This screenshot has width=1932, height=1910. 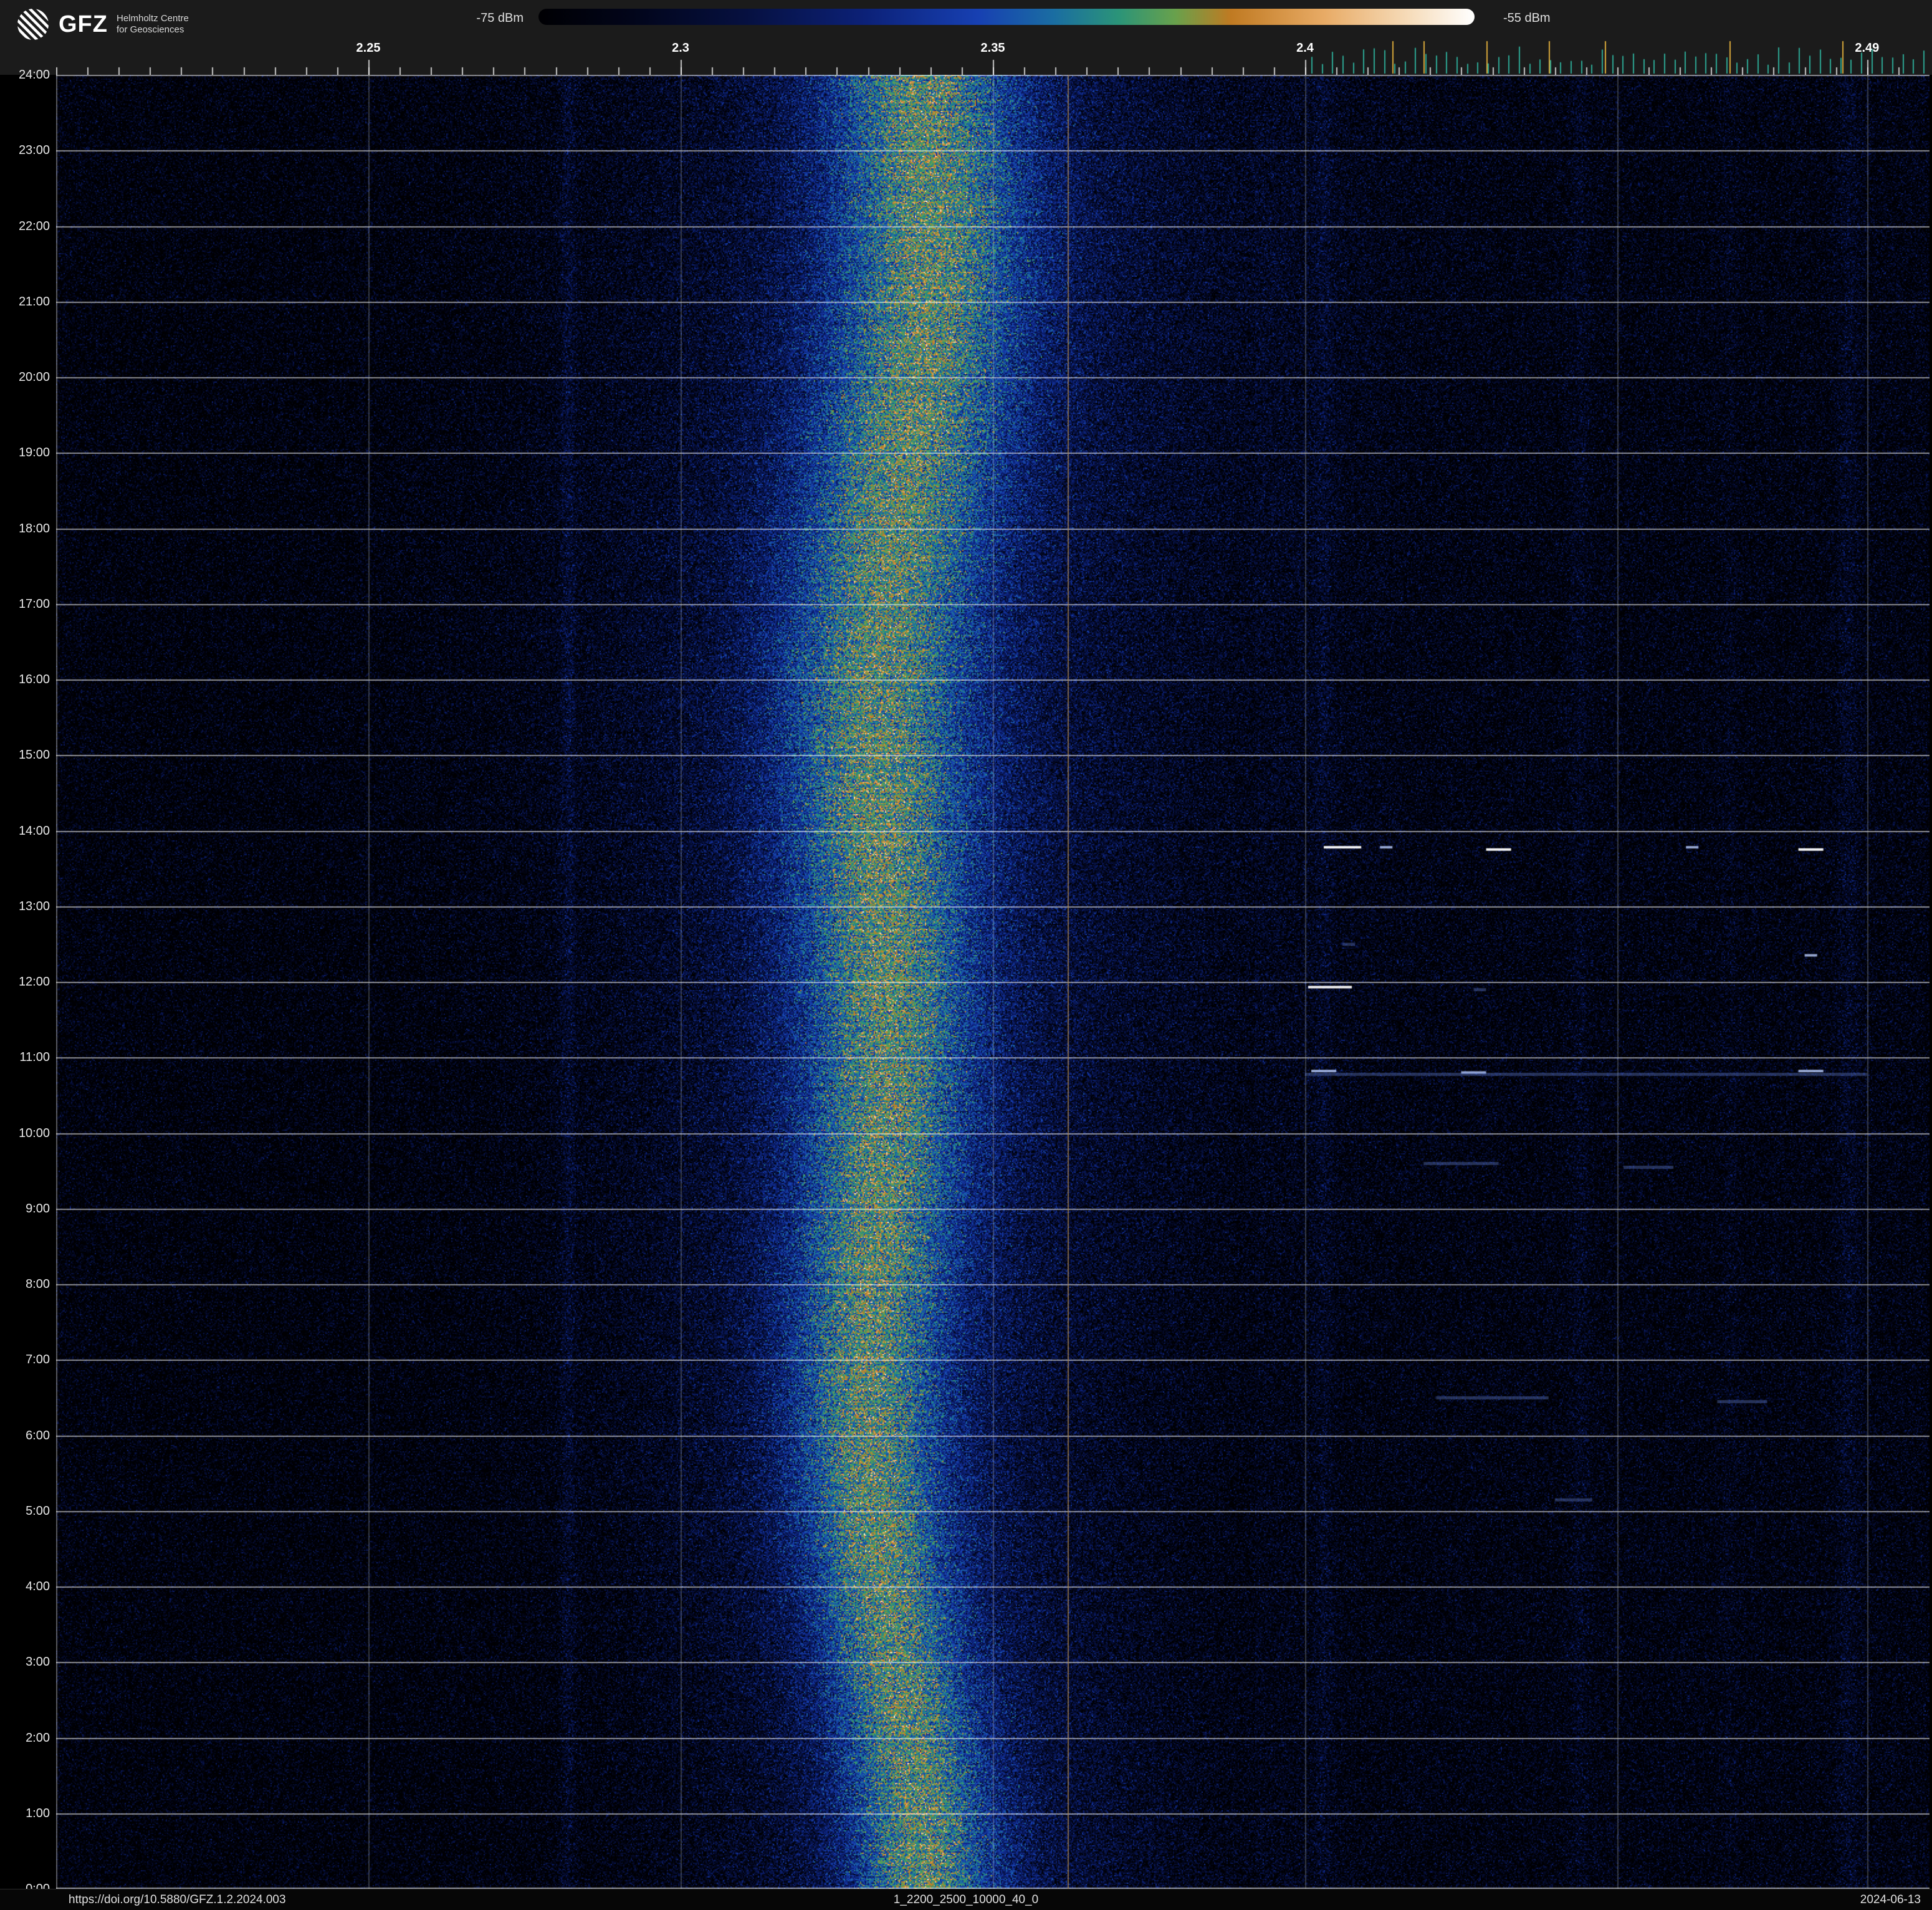 What do you see at coordinates (34, 75) in the screenshot?
I see `time-tick-label: 24:00` at bounding box center [34, 75].